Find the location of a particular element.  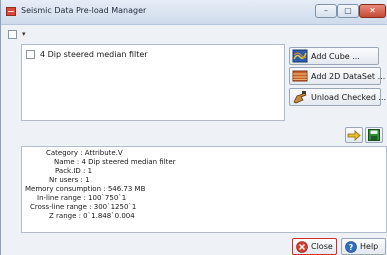

list-item-label: 4 Dip steered median filter is located at coordinates (94, 54).